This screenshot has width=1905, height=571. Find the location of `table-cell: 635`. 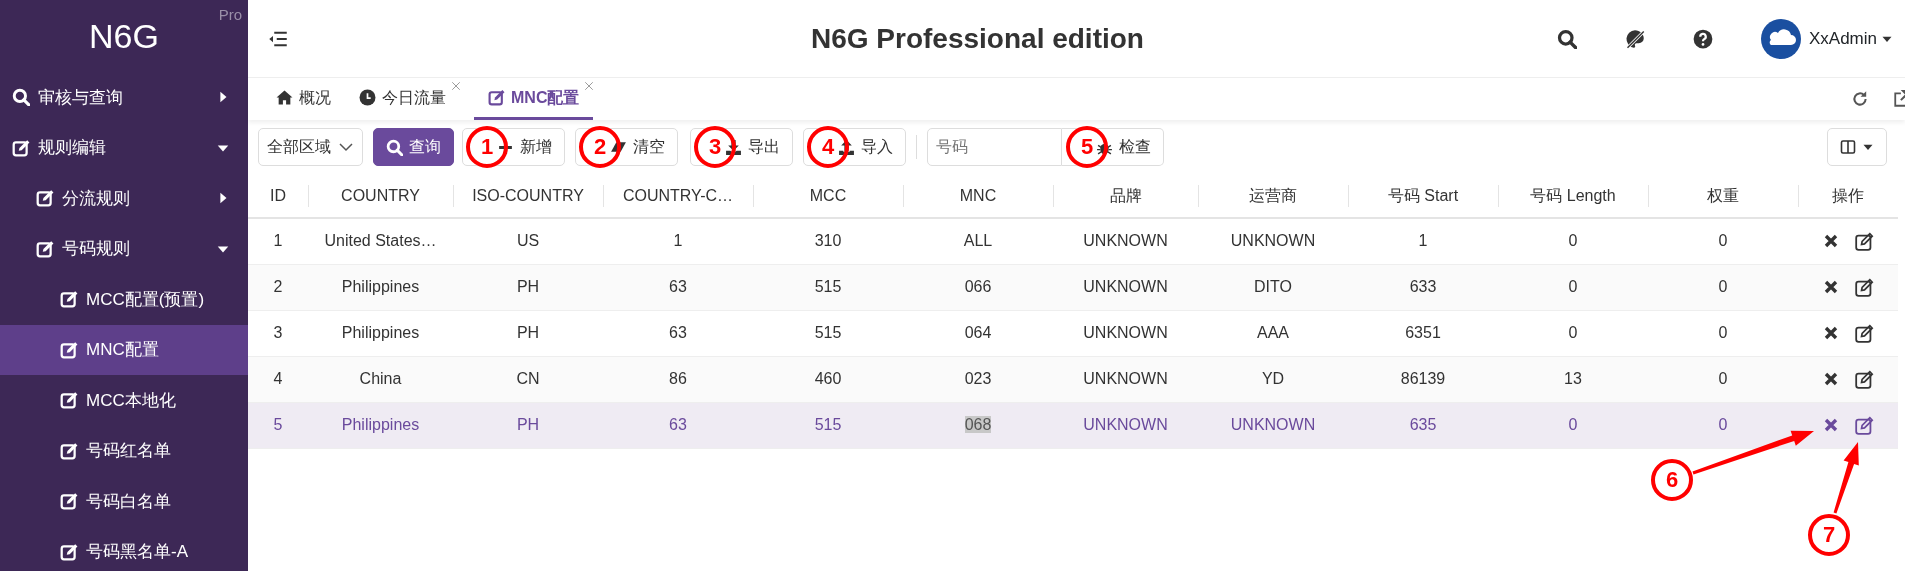

table-cell: 635 is located at coordinates (1423, 424).